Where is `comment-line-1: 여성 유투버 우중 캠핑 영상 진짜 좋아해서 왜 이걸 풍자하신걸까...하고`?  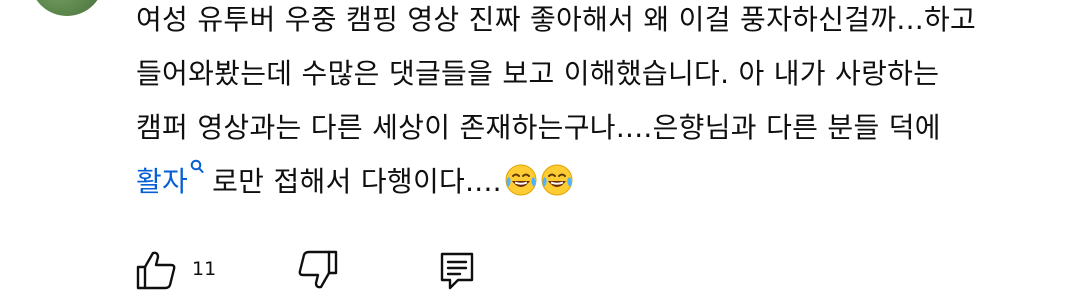 comment-line-1: 여성 유투버 우중 캠핑 영상 진짜 좋아해서 왜 이걸 풍자하신걸까...하고 is located at coordinates (556, 19).